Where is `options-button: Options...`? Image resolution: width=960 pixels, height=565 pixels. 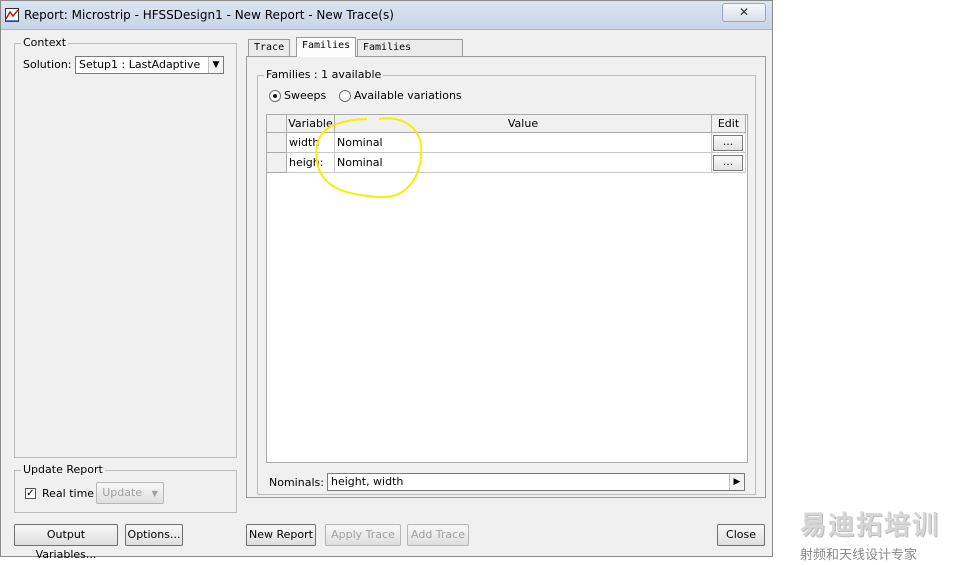 options-button: Options... is located at coordinates (154, 535).